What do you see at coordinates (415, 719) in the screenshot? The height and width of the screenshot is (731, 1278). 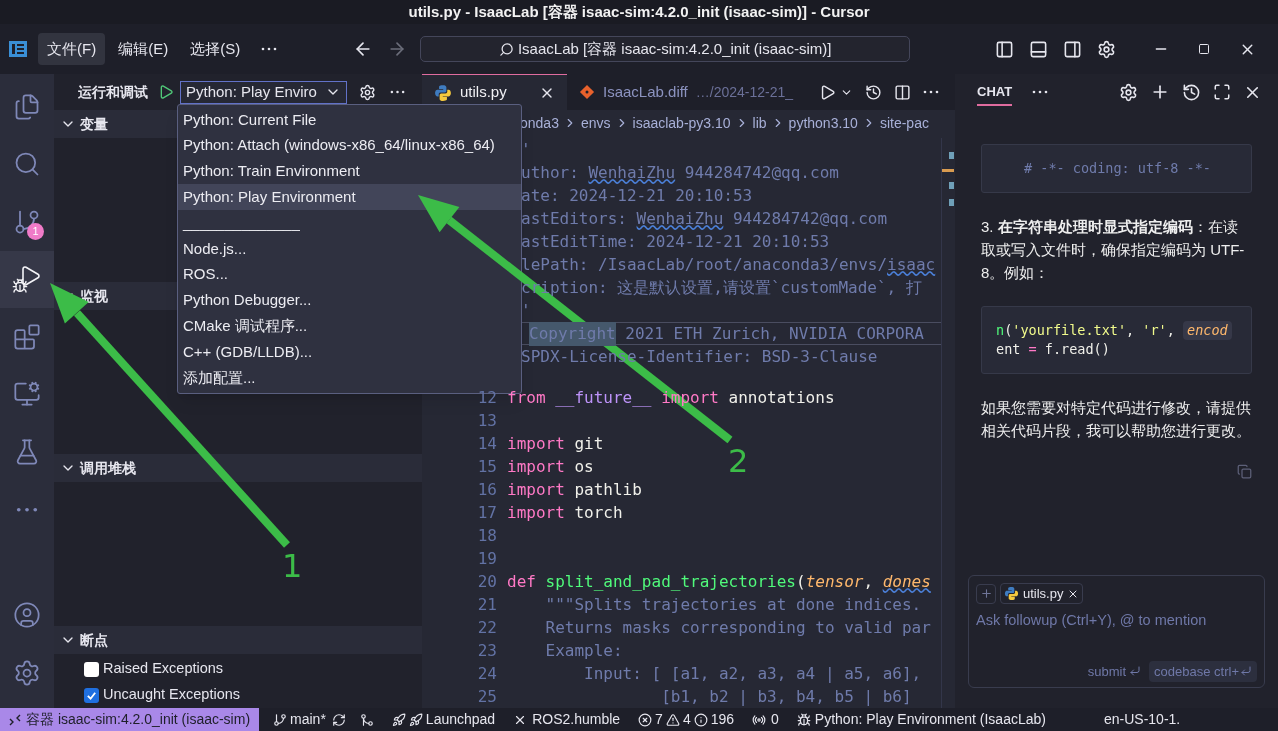 I see `rocket-icon` at bounding box center [415, 719].